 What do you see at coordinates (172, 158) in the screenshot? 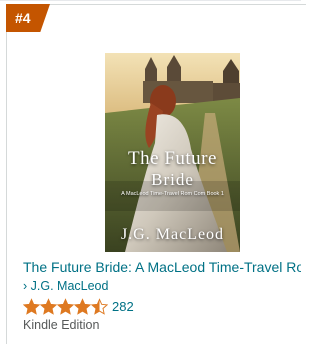
I see `cover-title-line1: The Future` at bounding box center [172, 158].